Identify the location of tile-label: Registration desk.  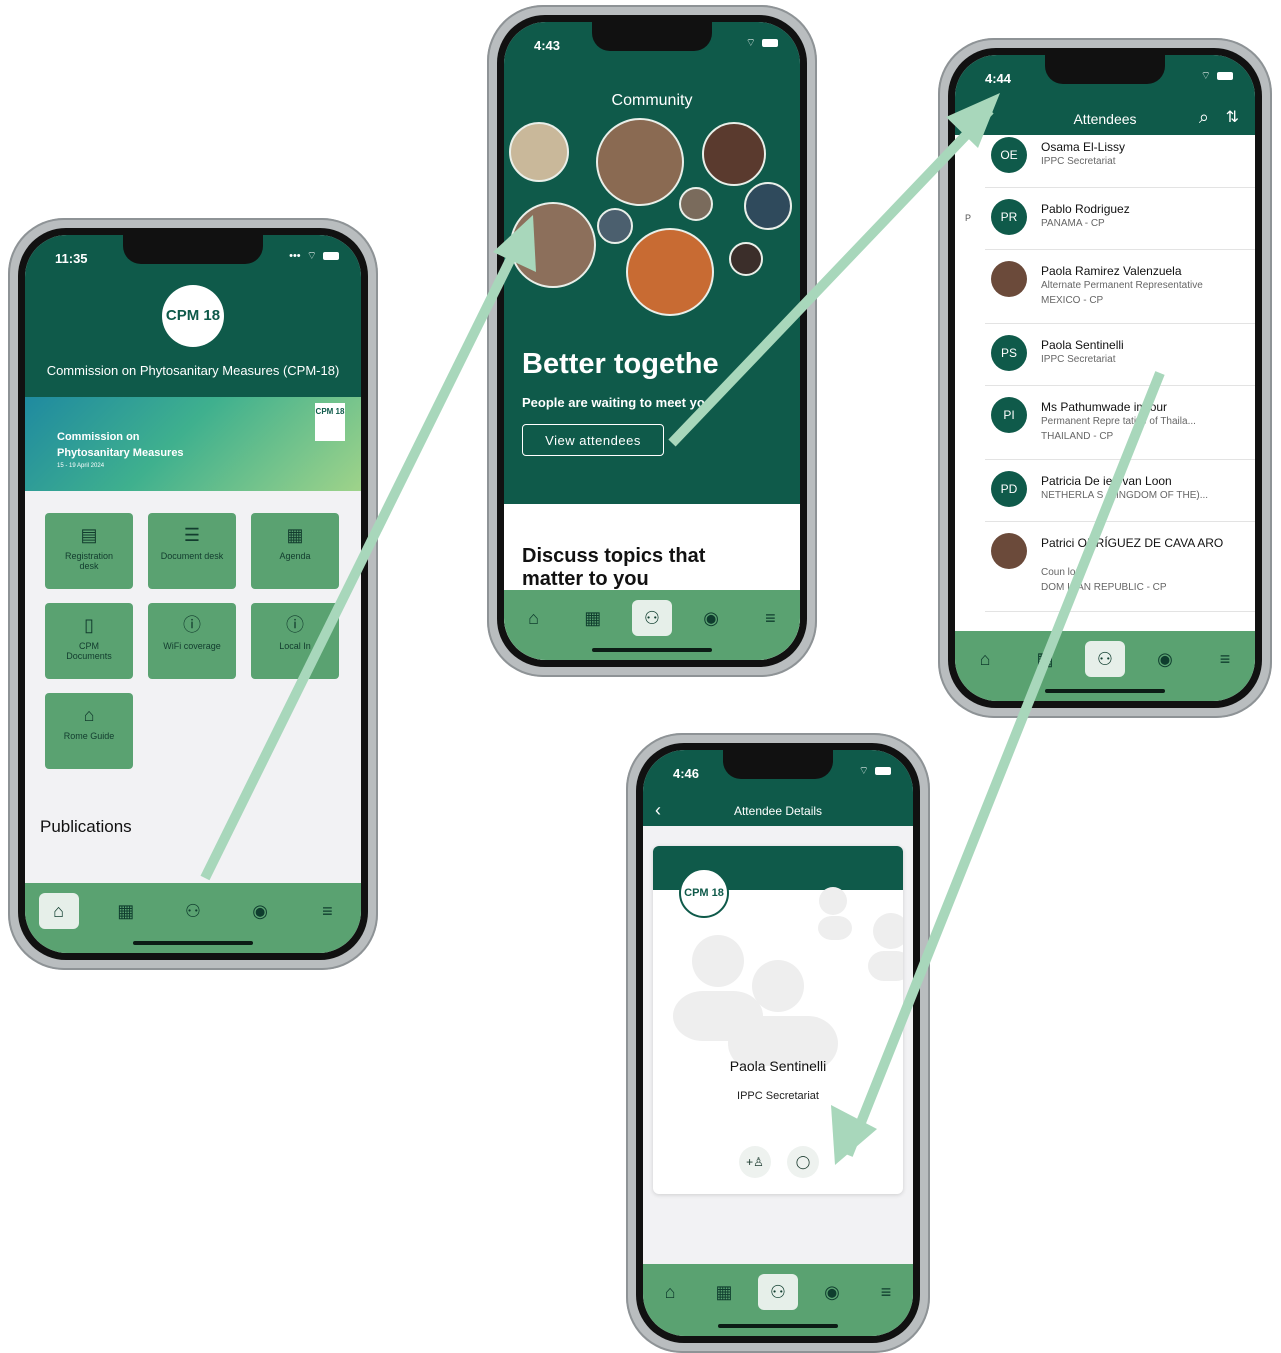
(89, 561).